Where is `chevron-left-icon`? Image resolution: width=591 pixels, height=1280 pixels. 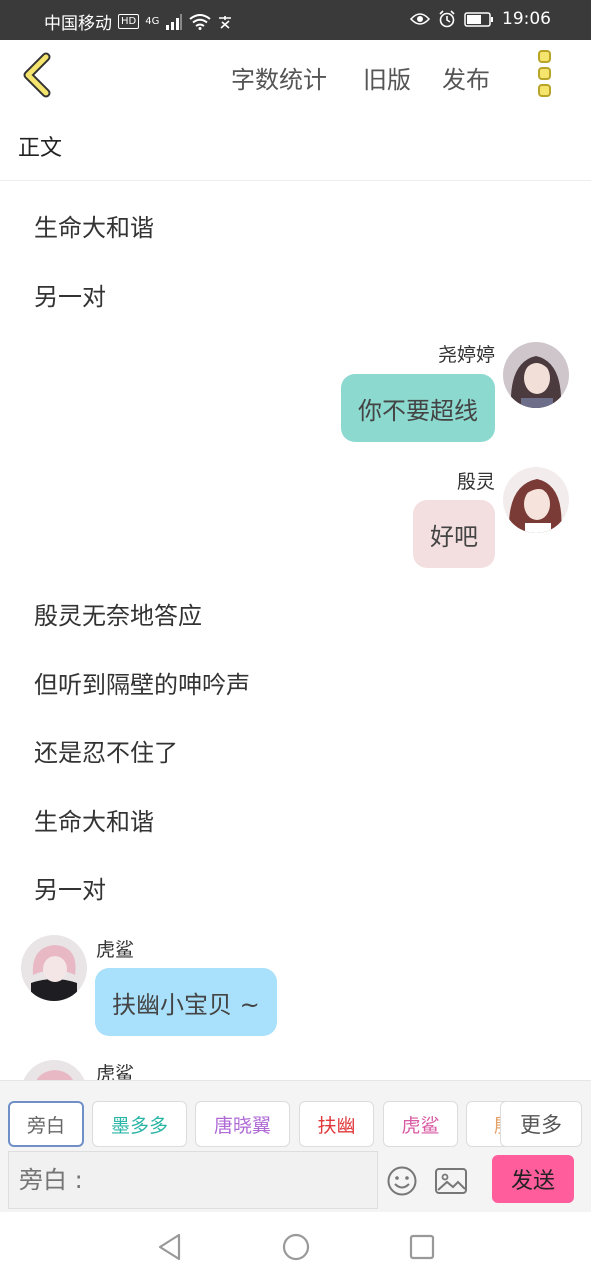 chevron-left-icon is located at coordinates (37, 75).